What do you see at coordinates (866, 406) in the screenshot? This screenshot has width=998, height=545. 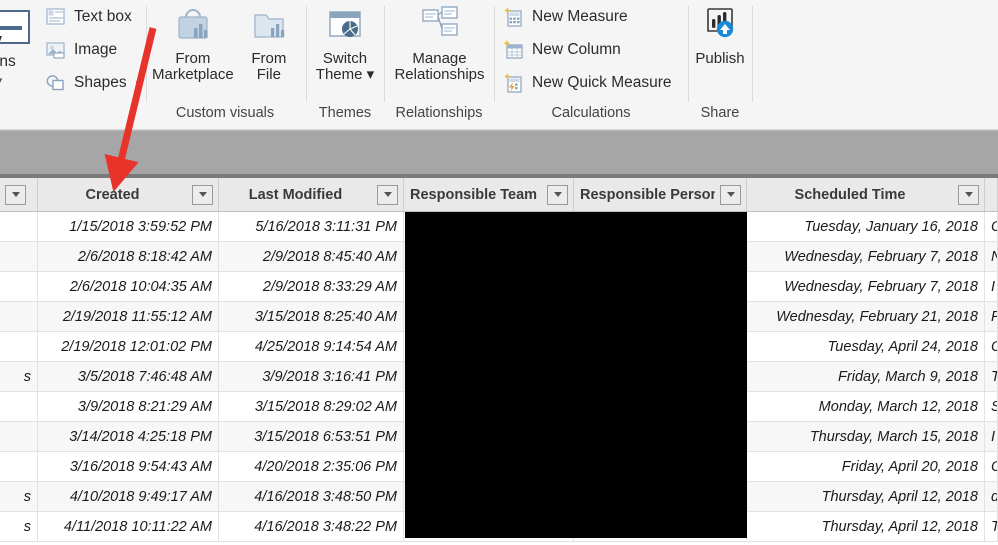 I see `cell-scheduled-time: Monday, March 12, 2018` at bounding box center [866, 406].